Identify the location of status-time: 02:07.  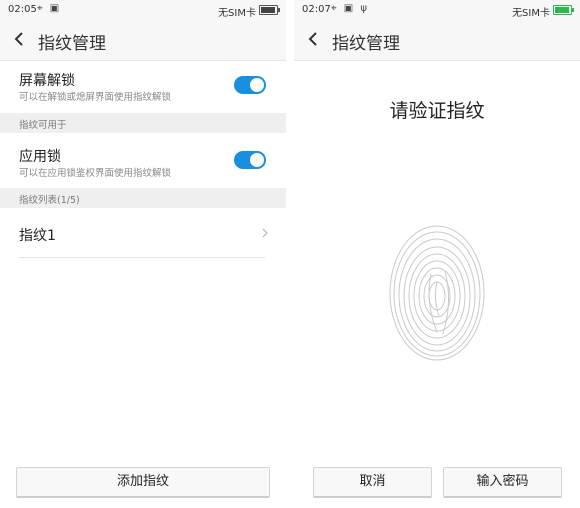
(316, 9).